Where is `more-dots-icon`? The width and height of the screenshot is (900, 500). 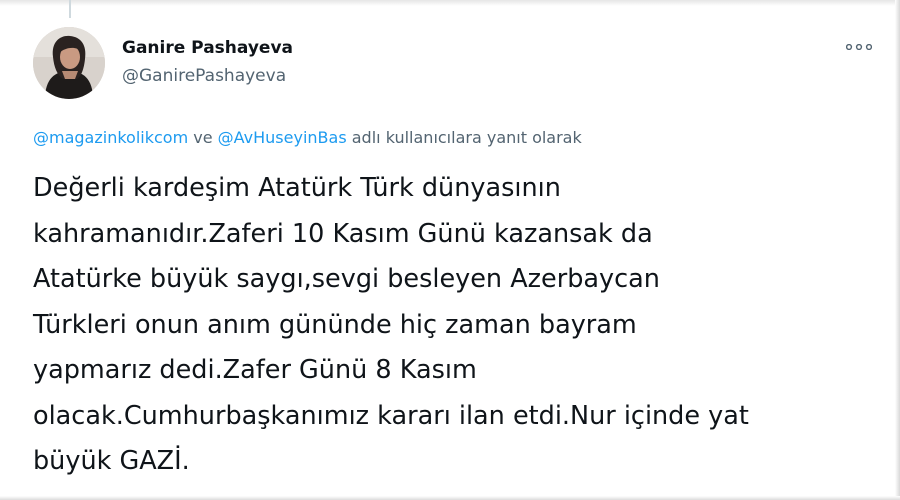 more-dots-icon is located at coordinates (859, 47).